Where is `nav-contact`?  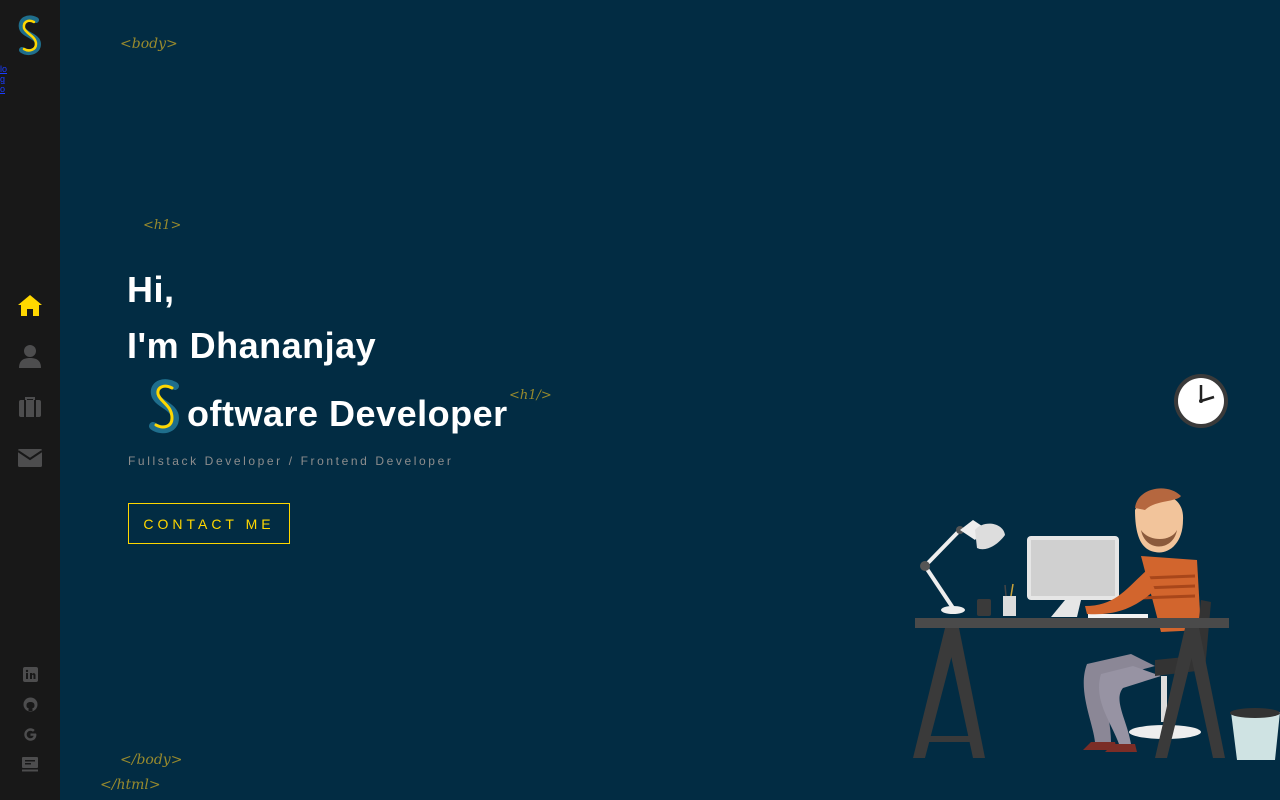
nav-contact is located at coordinates (30, 458).